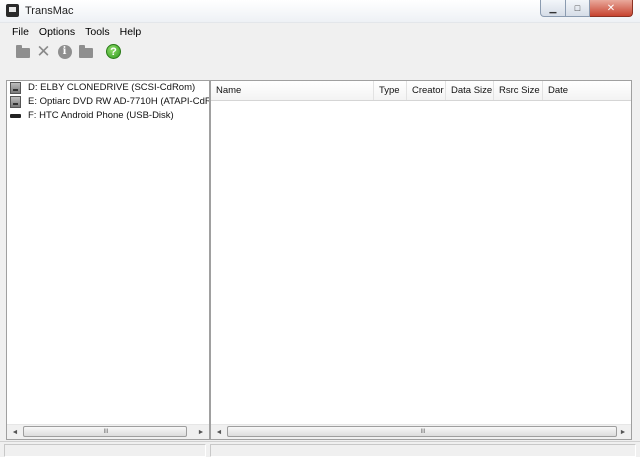 This screenshot has width=640, height=457. What do you see at coordinates (105, 450) in the screenshot?
I see `status-cell-left` at bounding box center [105, 450].